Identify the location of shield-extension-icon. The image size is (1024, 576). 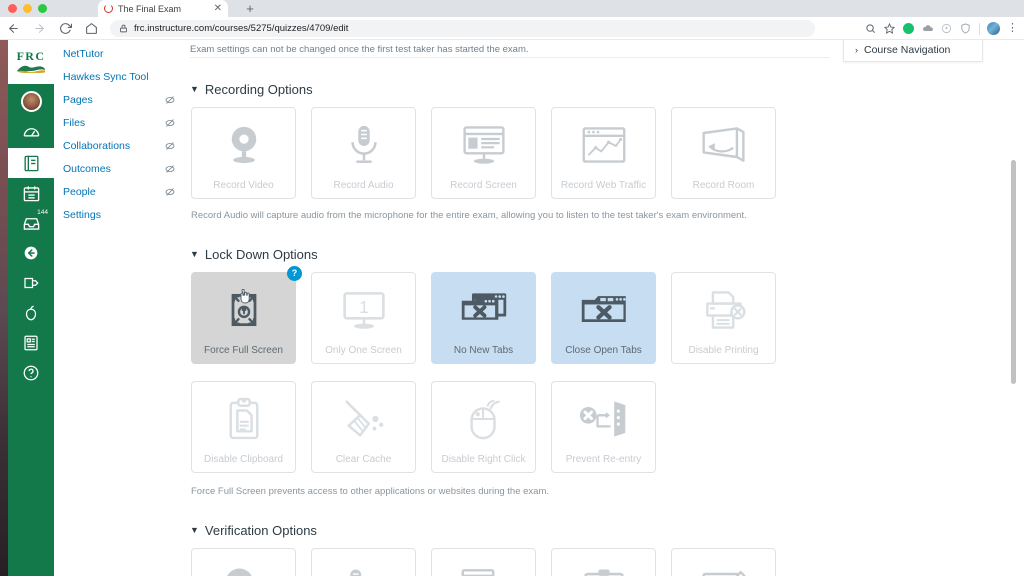
(965, 28).